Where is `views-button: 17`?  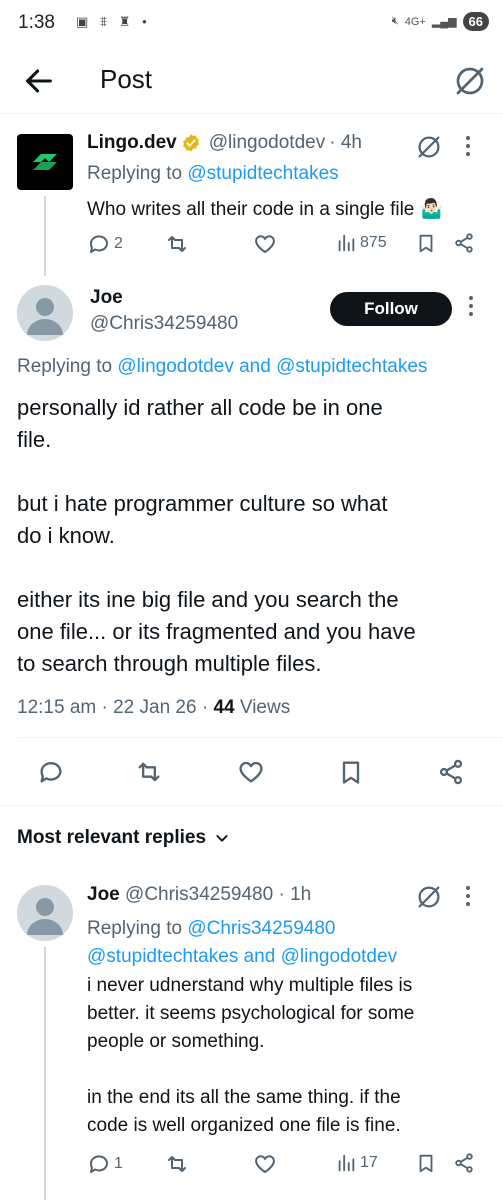
views-button: 17 is located at coordinates (356, 1163).